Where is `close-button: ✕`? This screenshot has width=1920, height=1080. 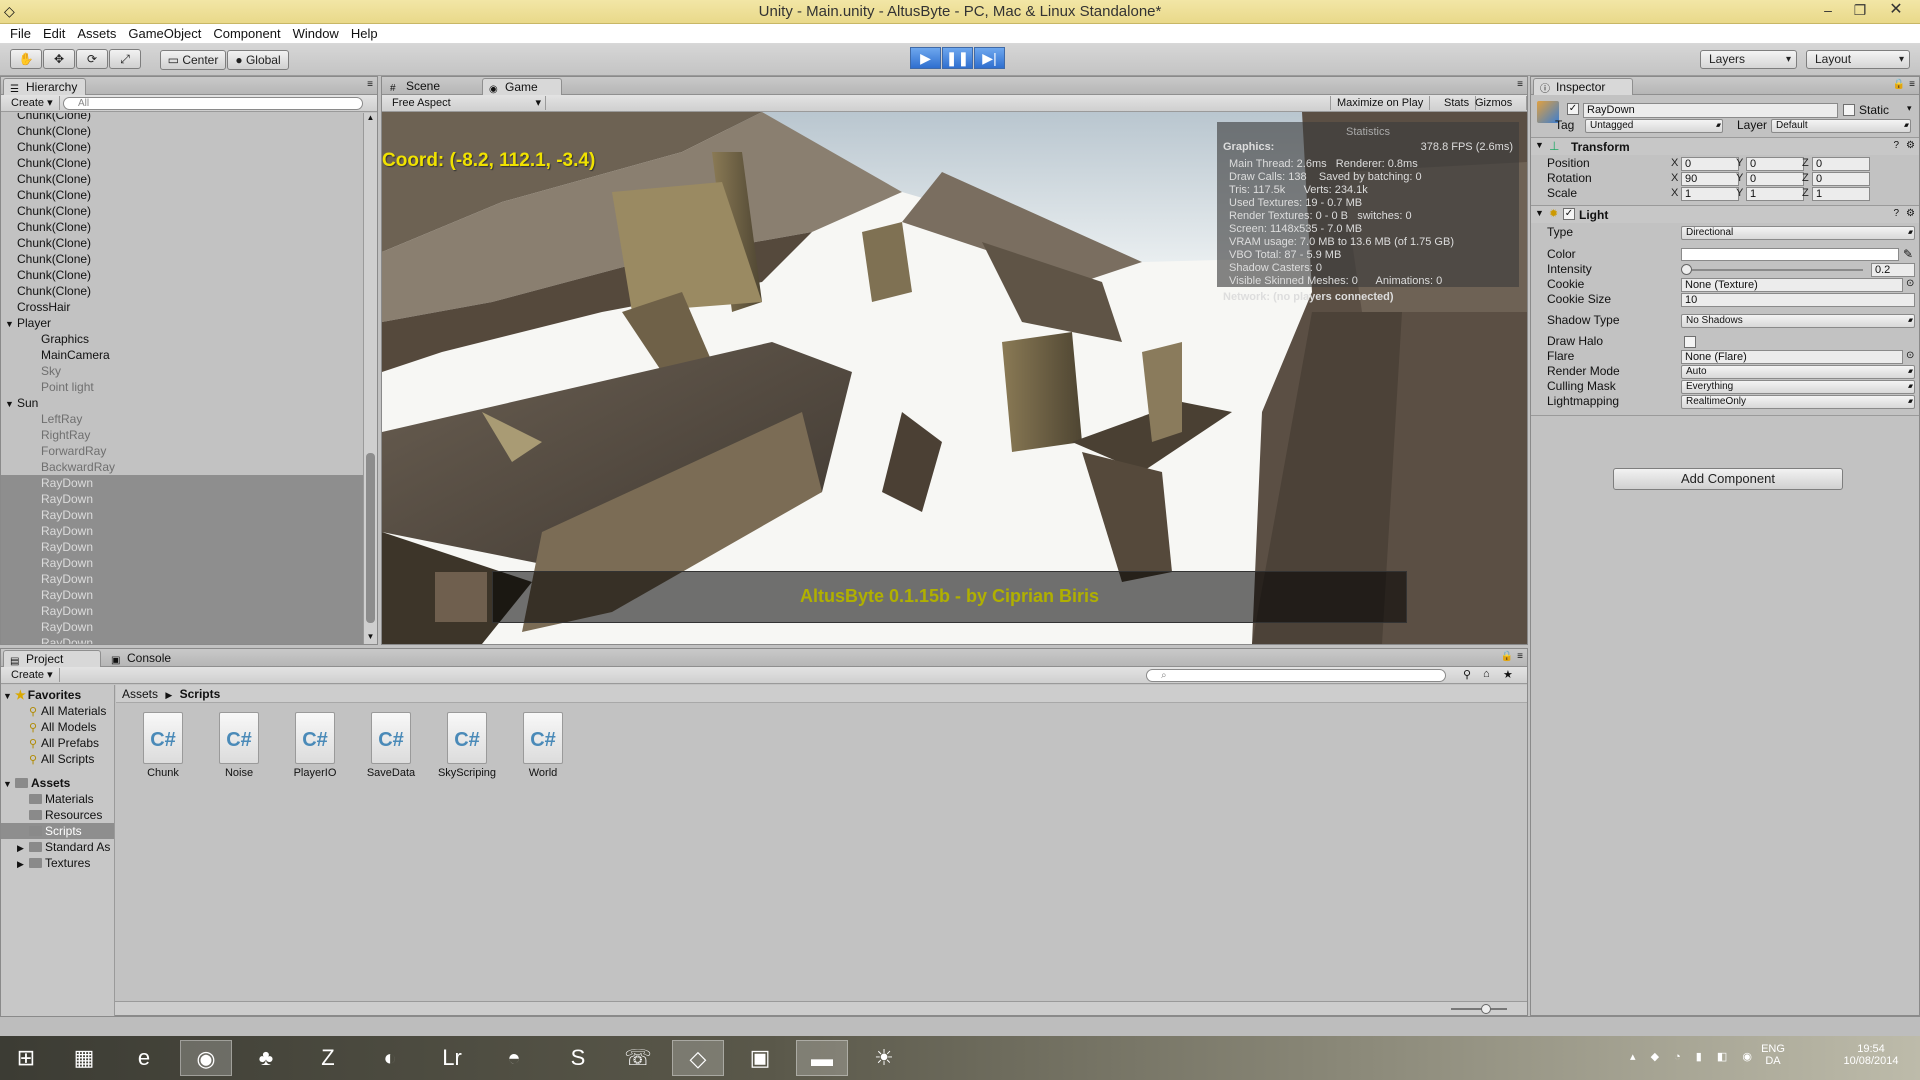
close-button: ✕ is located at coordinates (1896, 11).